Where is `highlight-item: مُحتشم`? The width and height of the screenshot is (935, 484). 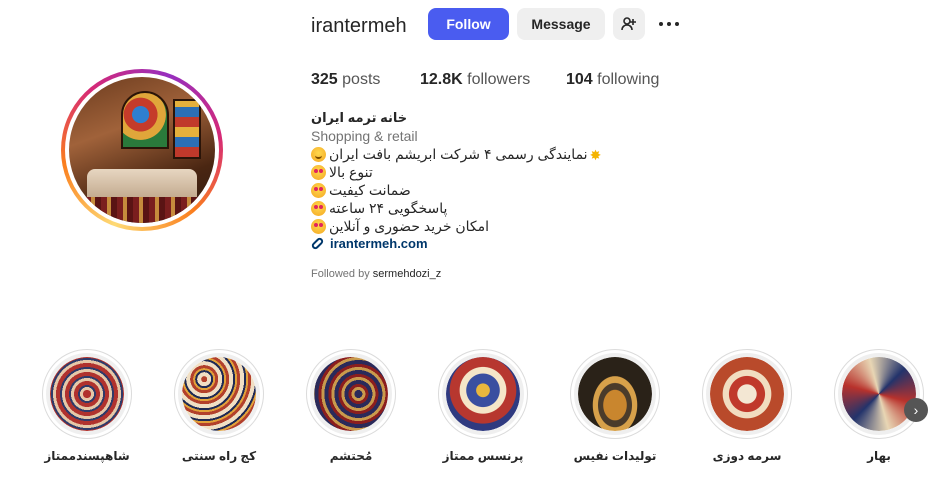 highlight-item: مُحتشم is located at coordinates (351, 406).